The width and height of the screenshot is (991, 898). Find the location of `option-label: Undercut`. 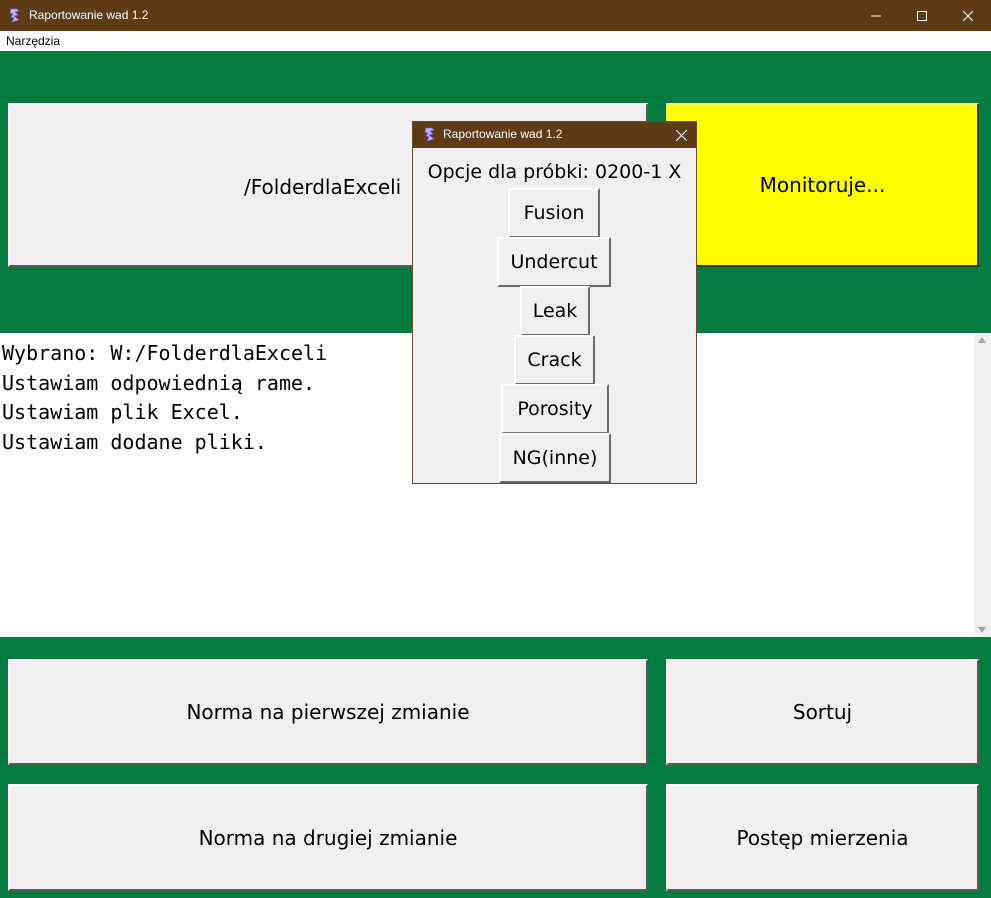

option-label: Undercut is located at coordinates (554, 262).